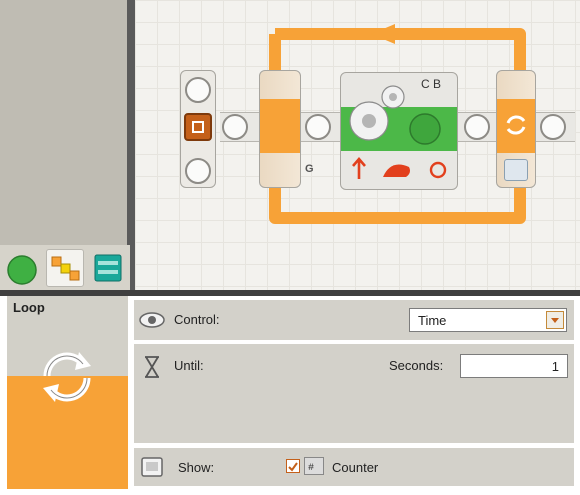 This screenshot has width=580, height=495. I want to click on start-plug-top, so click(198, 90).